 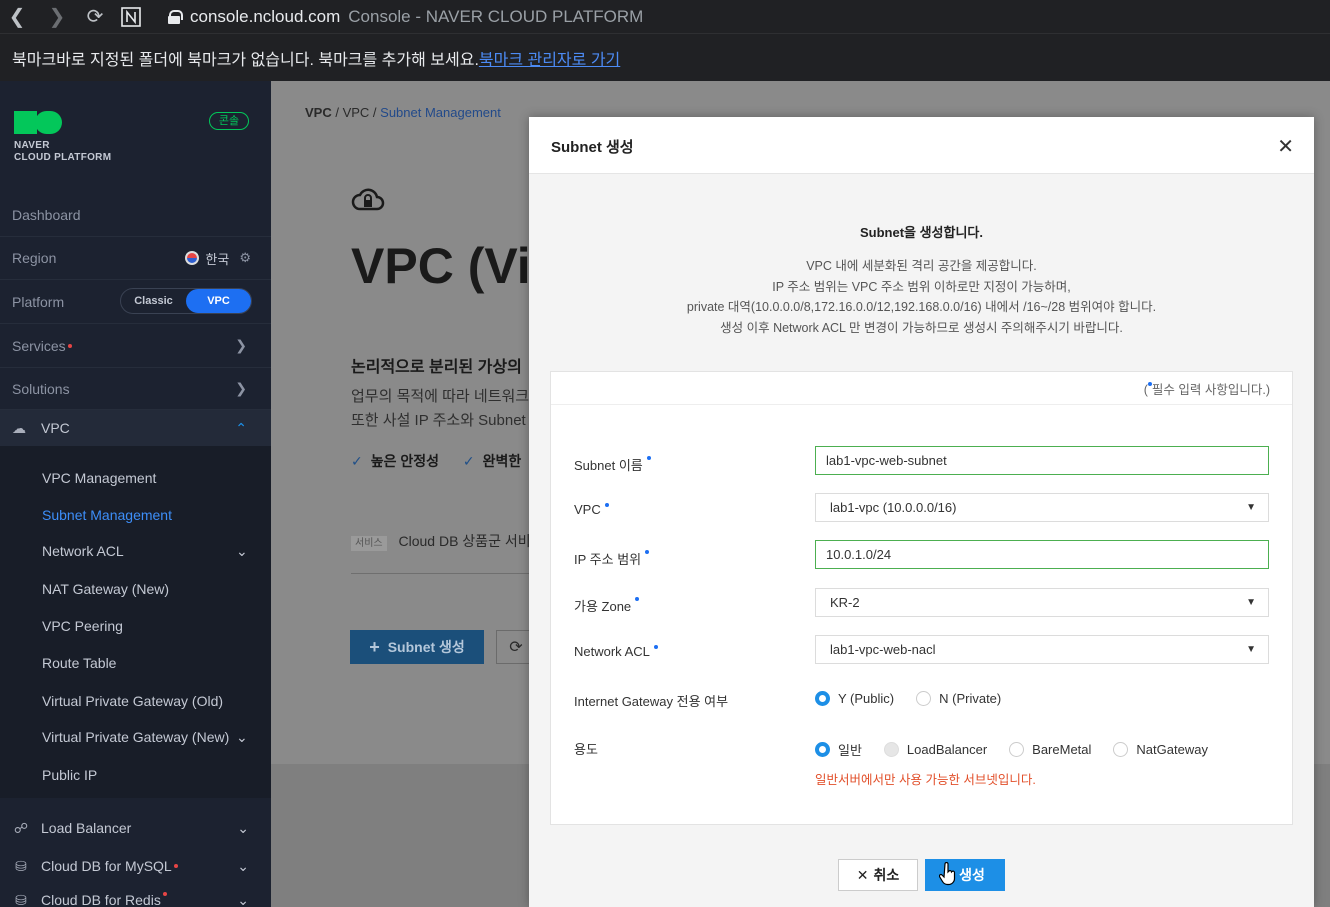 What do you see at coordinates (241, 388) in the screenshot?
I see `chevron-right-icon: ❯` at bounding box center [241, 388].